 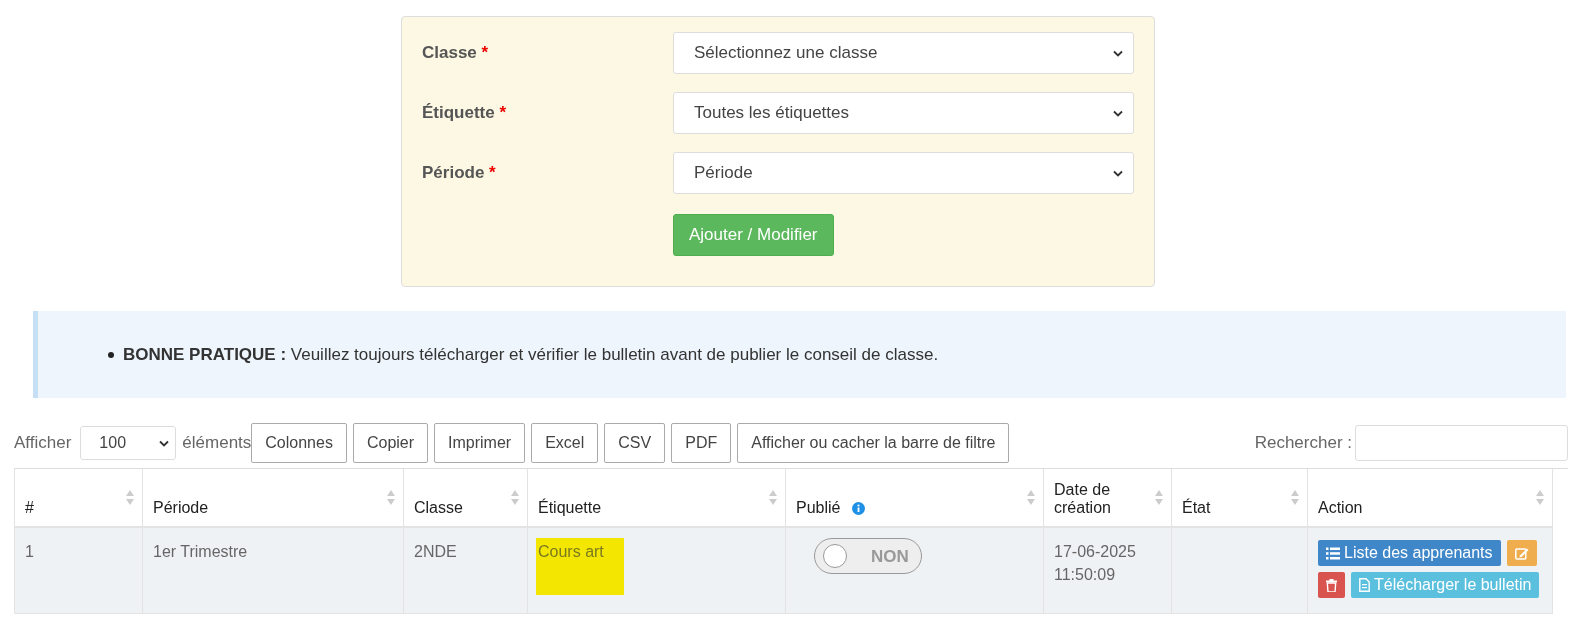 What do you see at coordinates (438, 508) in the screenshot?
I see `column-header: Classe` at bounding box center [438, 508].